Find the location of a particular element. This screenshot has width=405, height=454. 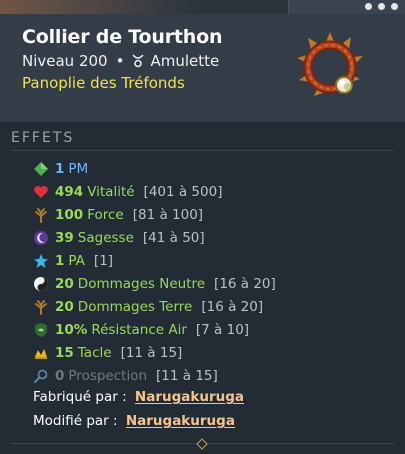

item-name: Collier de Tourthon is located at coordinates (122, 37).